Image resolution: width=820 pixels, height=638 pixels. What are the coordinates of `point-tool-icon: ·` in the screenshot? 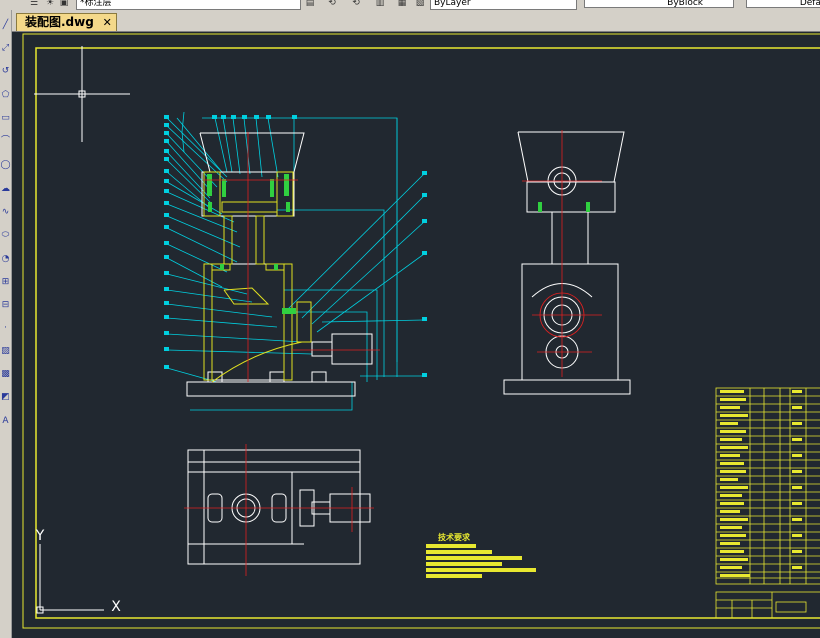 It's located at (5, 328).